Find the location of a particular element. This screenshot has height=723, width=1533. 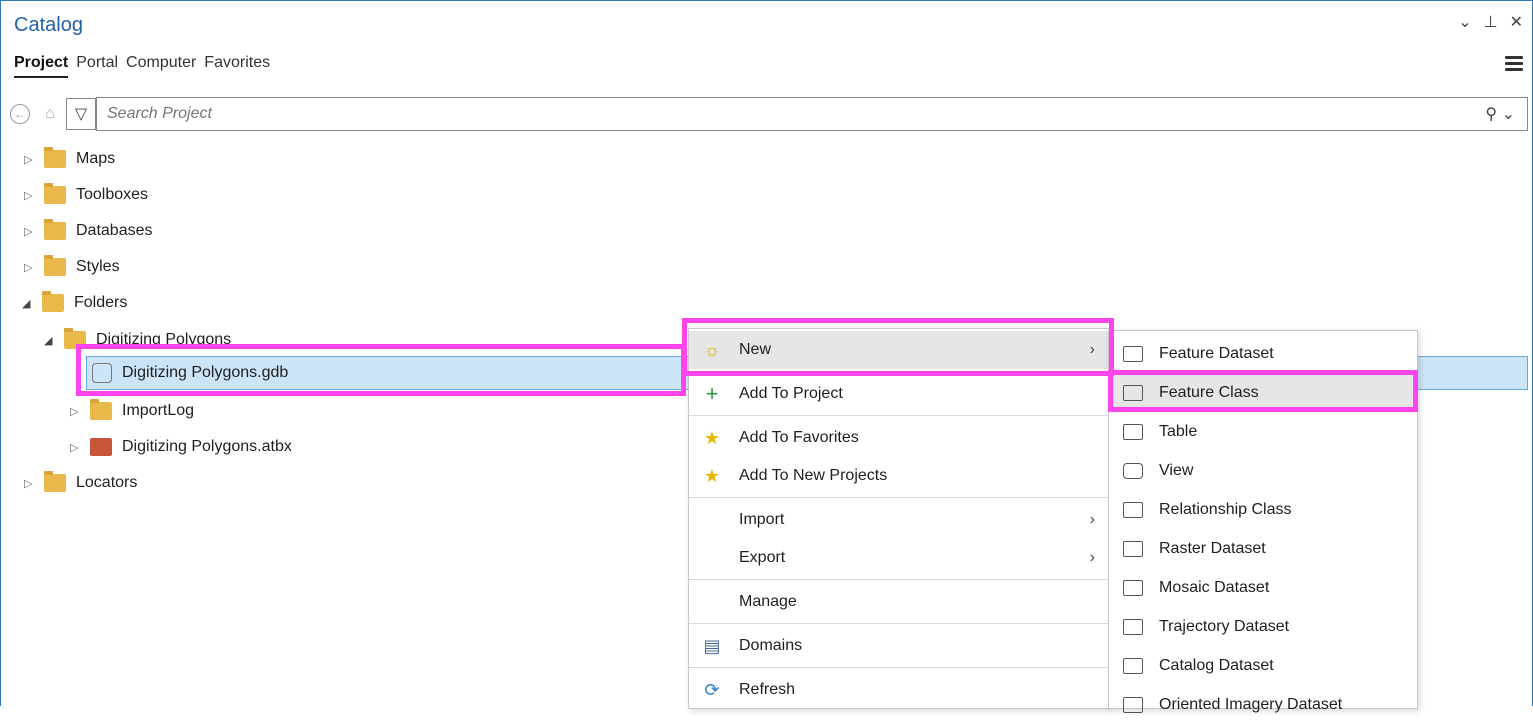

tab-project: Project is located at coordinates (41, 66).